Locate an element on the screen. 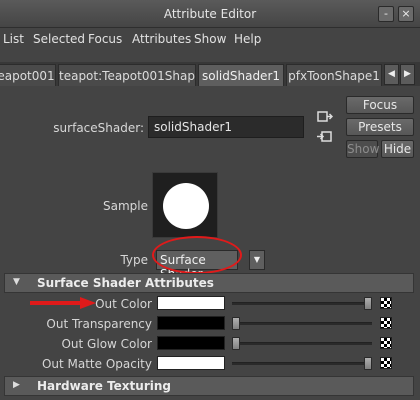 This screenshot has width=420, height=400. expand-triangle-icon: ▼ is located at coordinates (16, 282).